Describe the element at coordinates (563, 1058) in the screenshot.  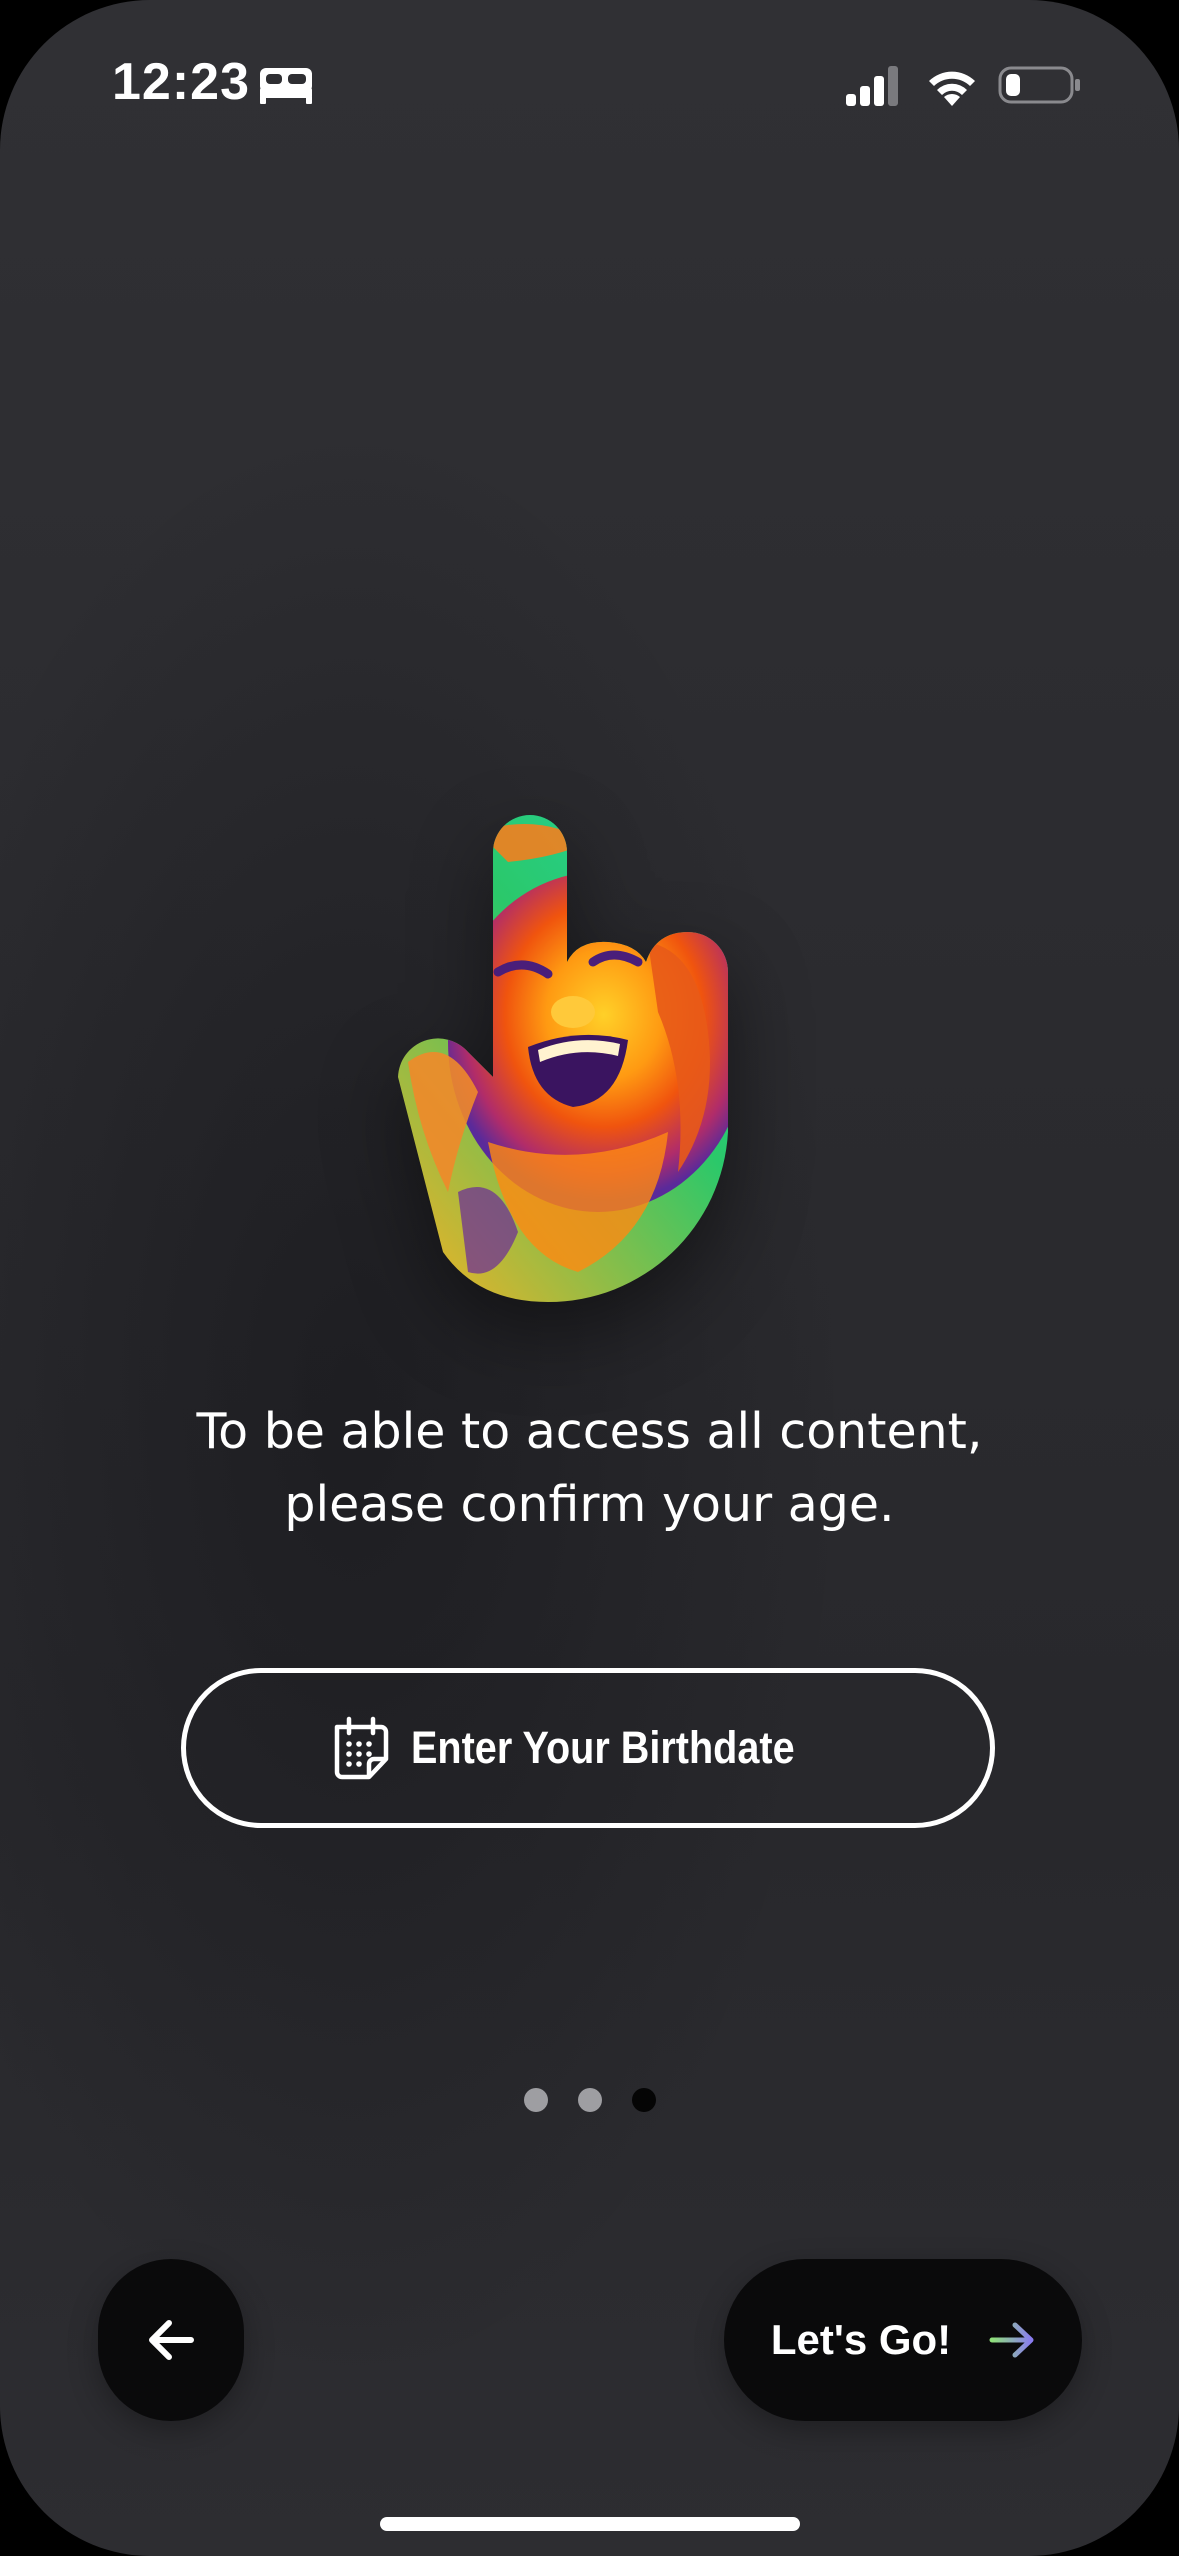
I see `pointing-hand-photo-icon` at that location.